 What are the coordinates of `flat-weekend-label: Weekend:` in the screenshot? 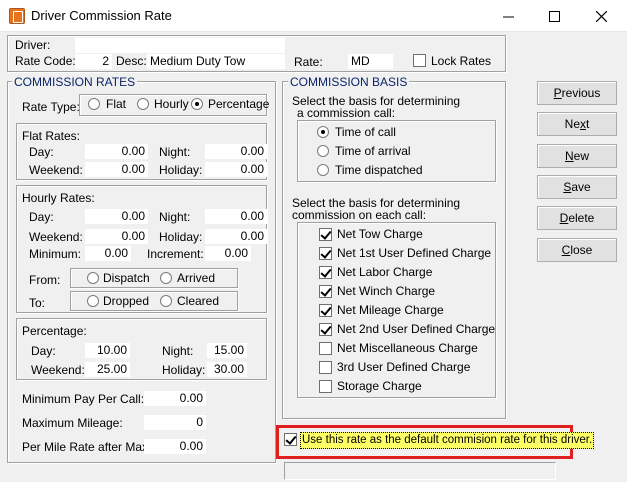 It's located at (56, 170).